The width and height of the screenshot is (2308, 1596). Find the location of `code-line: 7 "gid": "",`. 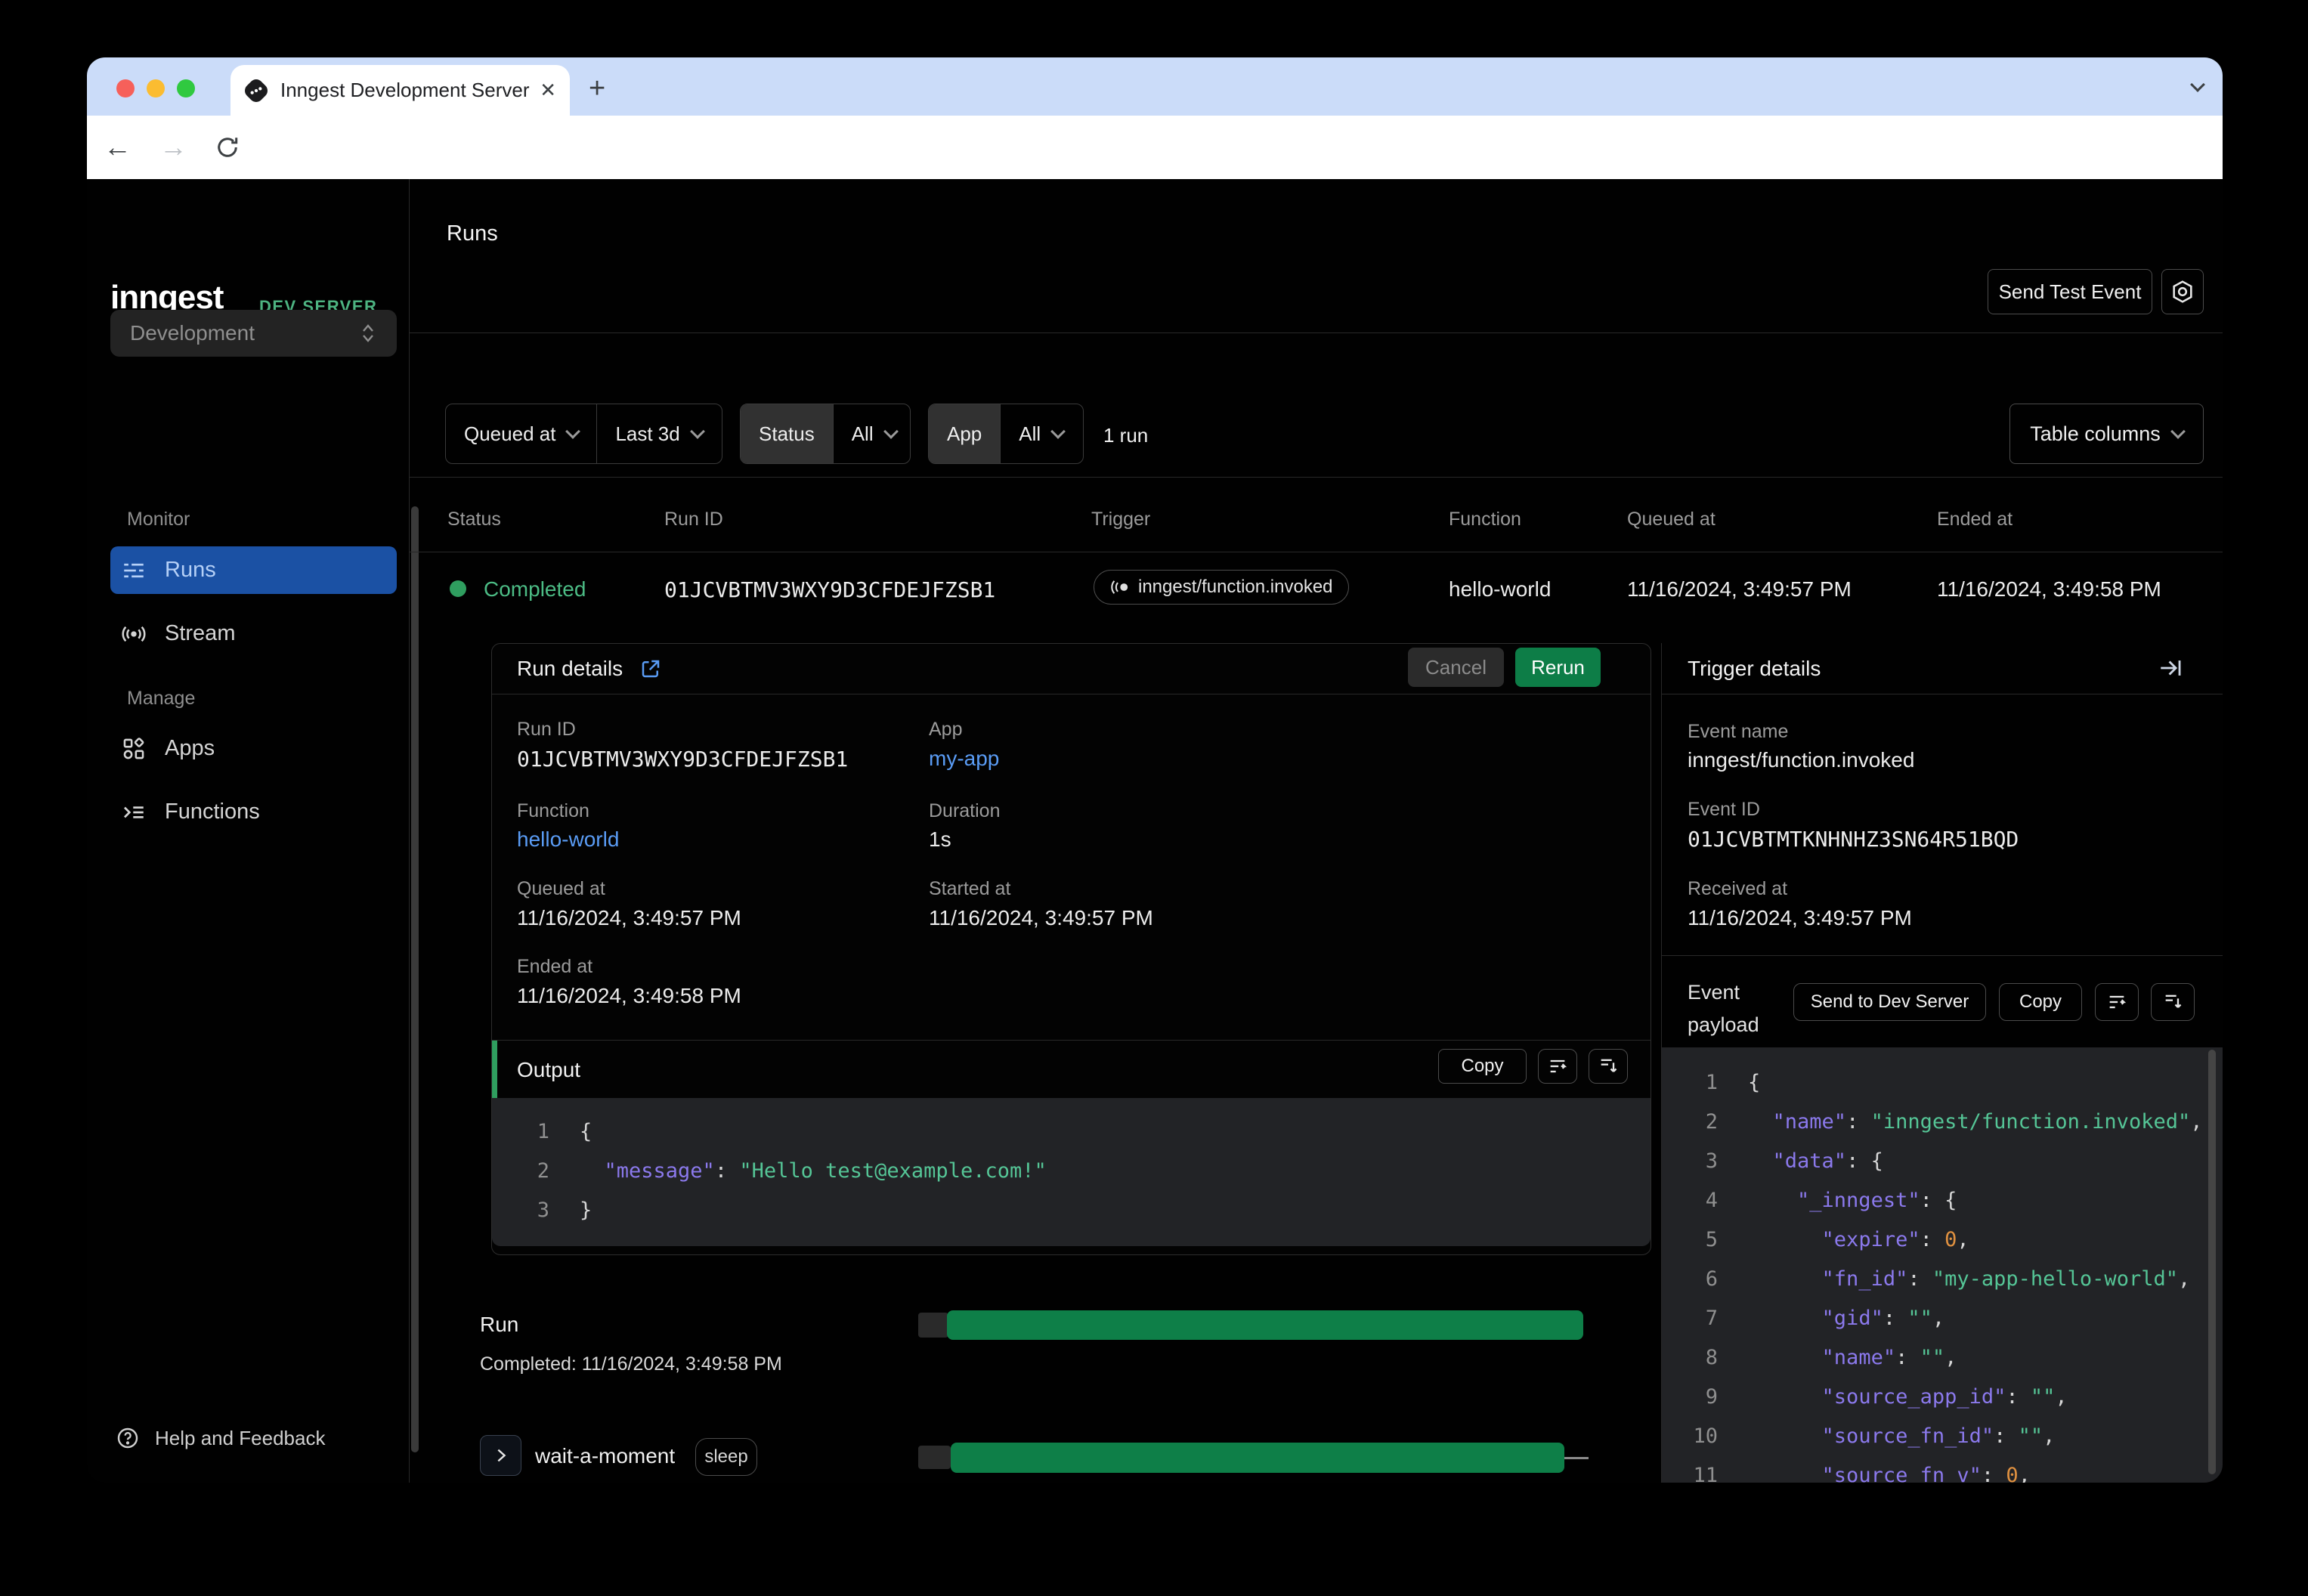

code-line: 7 "gid": "", is located at coordinates (1949, 1318).